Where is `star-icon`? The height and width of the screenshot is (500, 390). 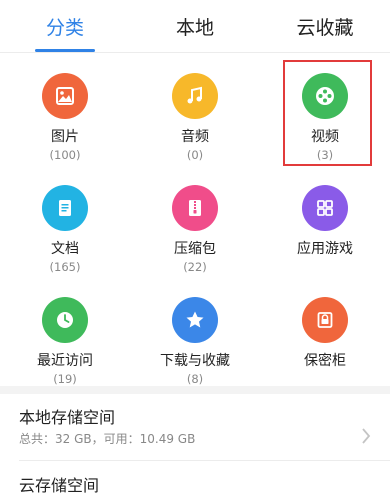 star-icon is located at coordinates (195, 320).